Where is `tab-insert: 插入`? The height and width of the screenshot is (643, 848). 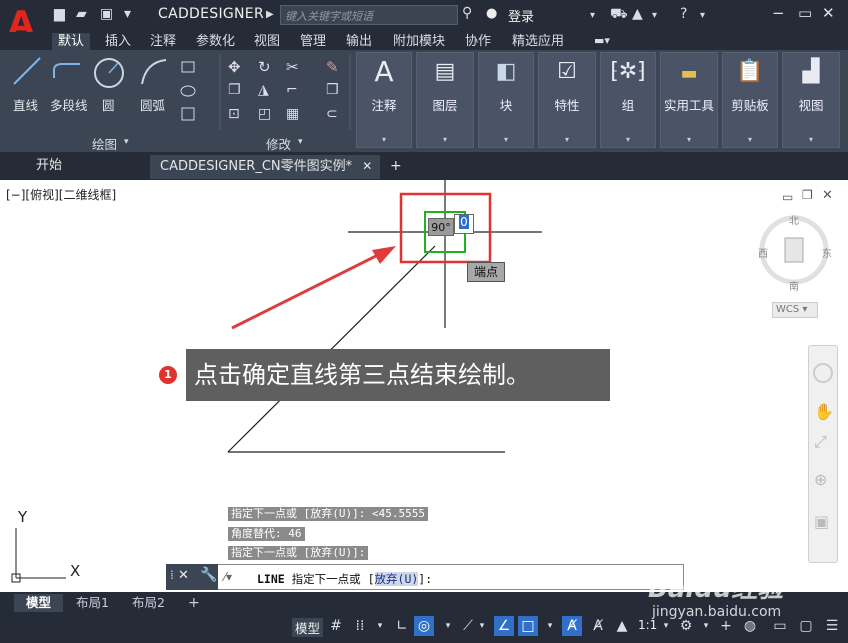 tab-insert: 插入 is located at coordinates (118, 42).